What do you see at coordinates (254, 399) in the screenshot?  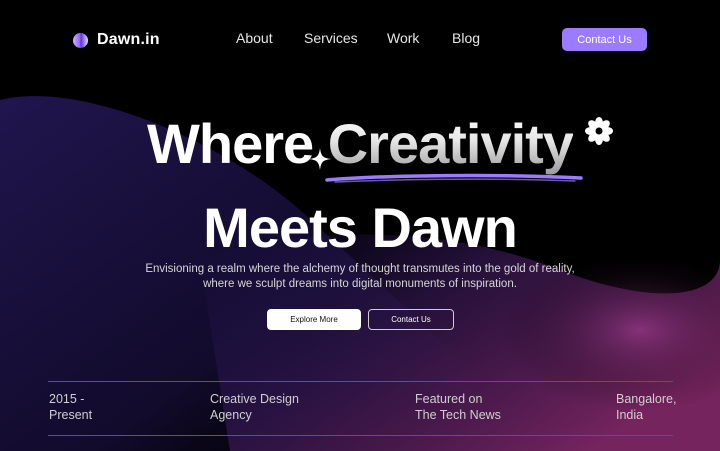 I see `info-agency-line1: Creative Design` at bounding box center [254, 399].